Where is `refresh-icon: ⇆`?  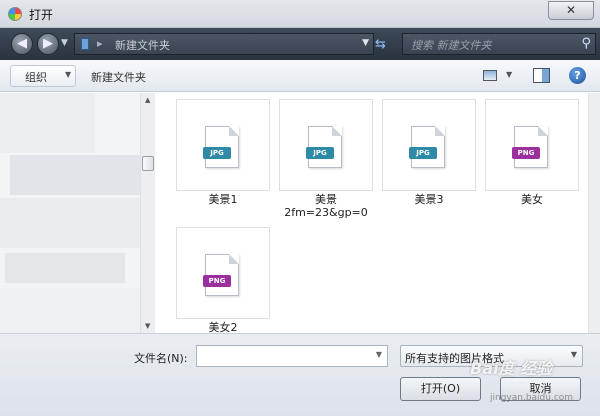
refresh-icon: ⇆ is located at coordinates (380, 44).